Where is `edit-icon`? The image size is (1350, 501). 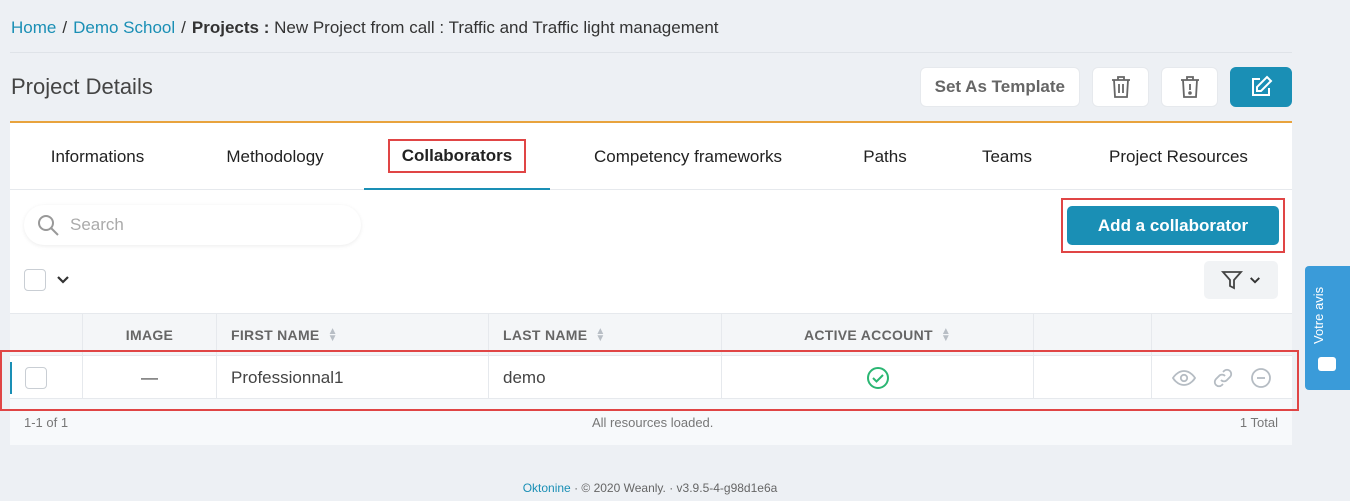 edit-icon is located at coordinates (1262, 85).